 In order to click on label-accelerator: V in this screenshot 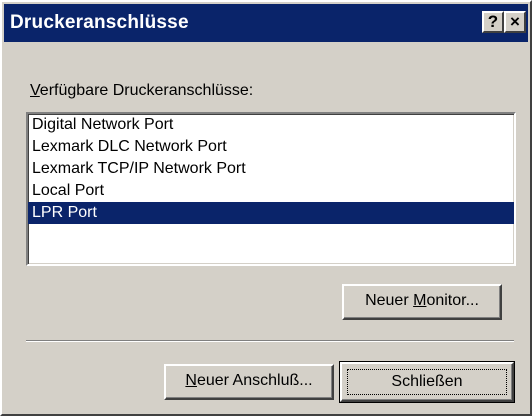, I will do `click(35, 90)`.